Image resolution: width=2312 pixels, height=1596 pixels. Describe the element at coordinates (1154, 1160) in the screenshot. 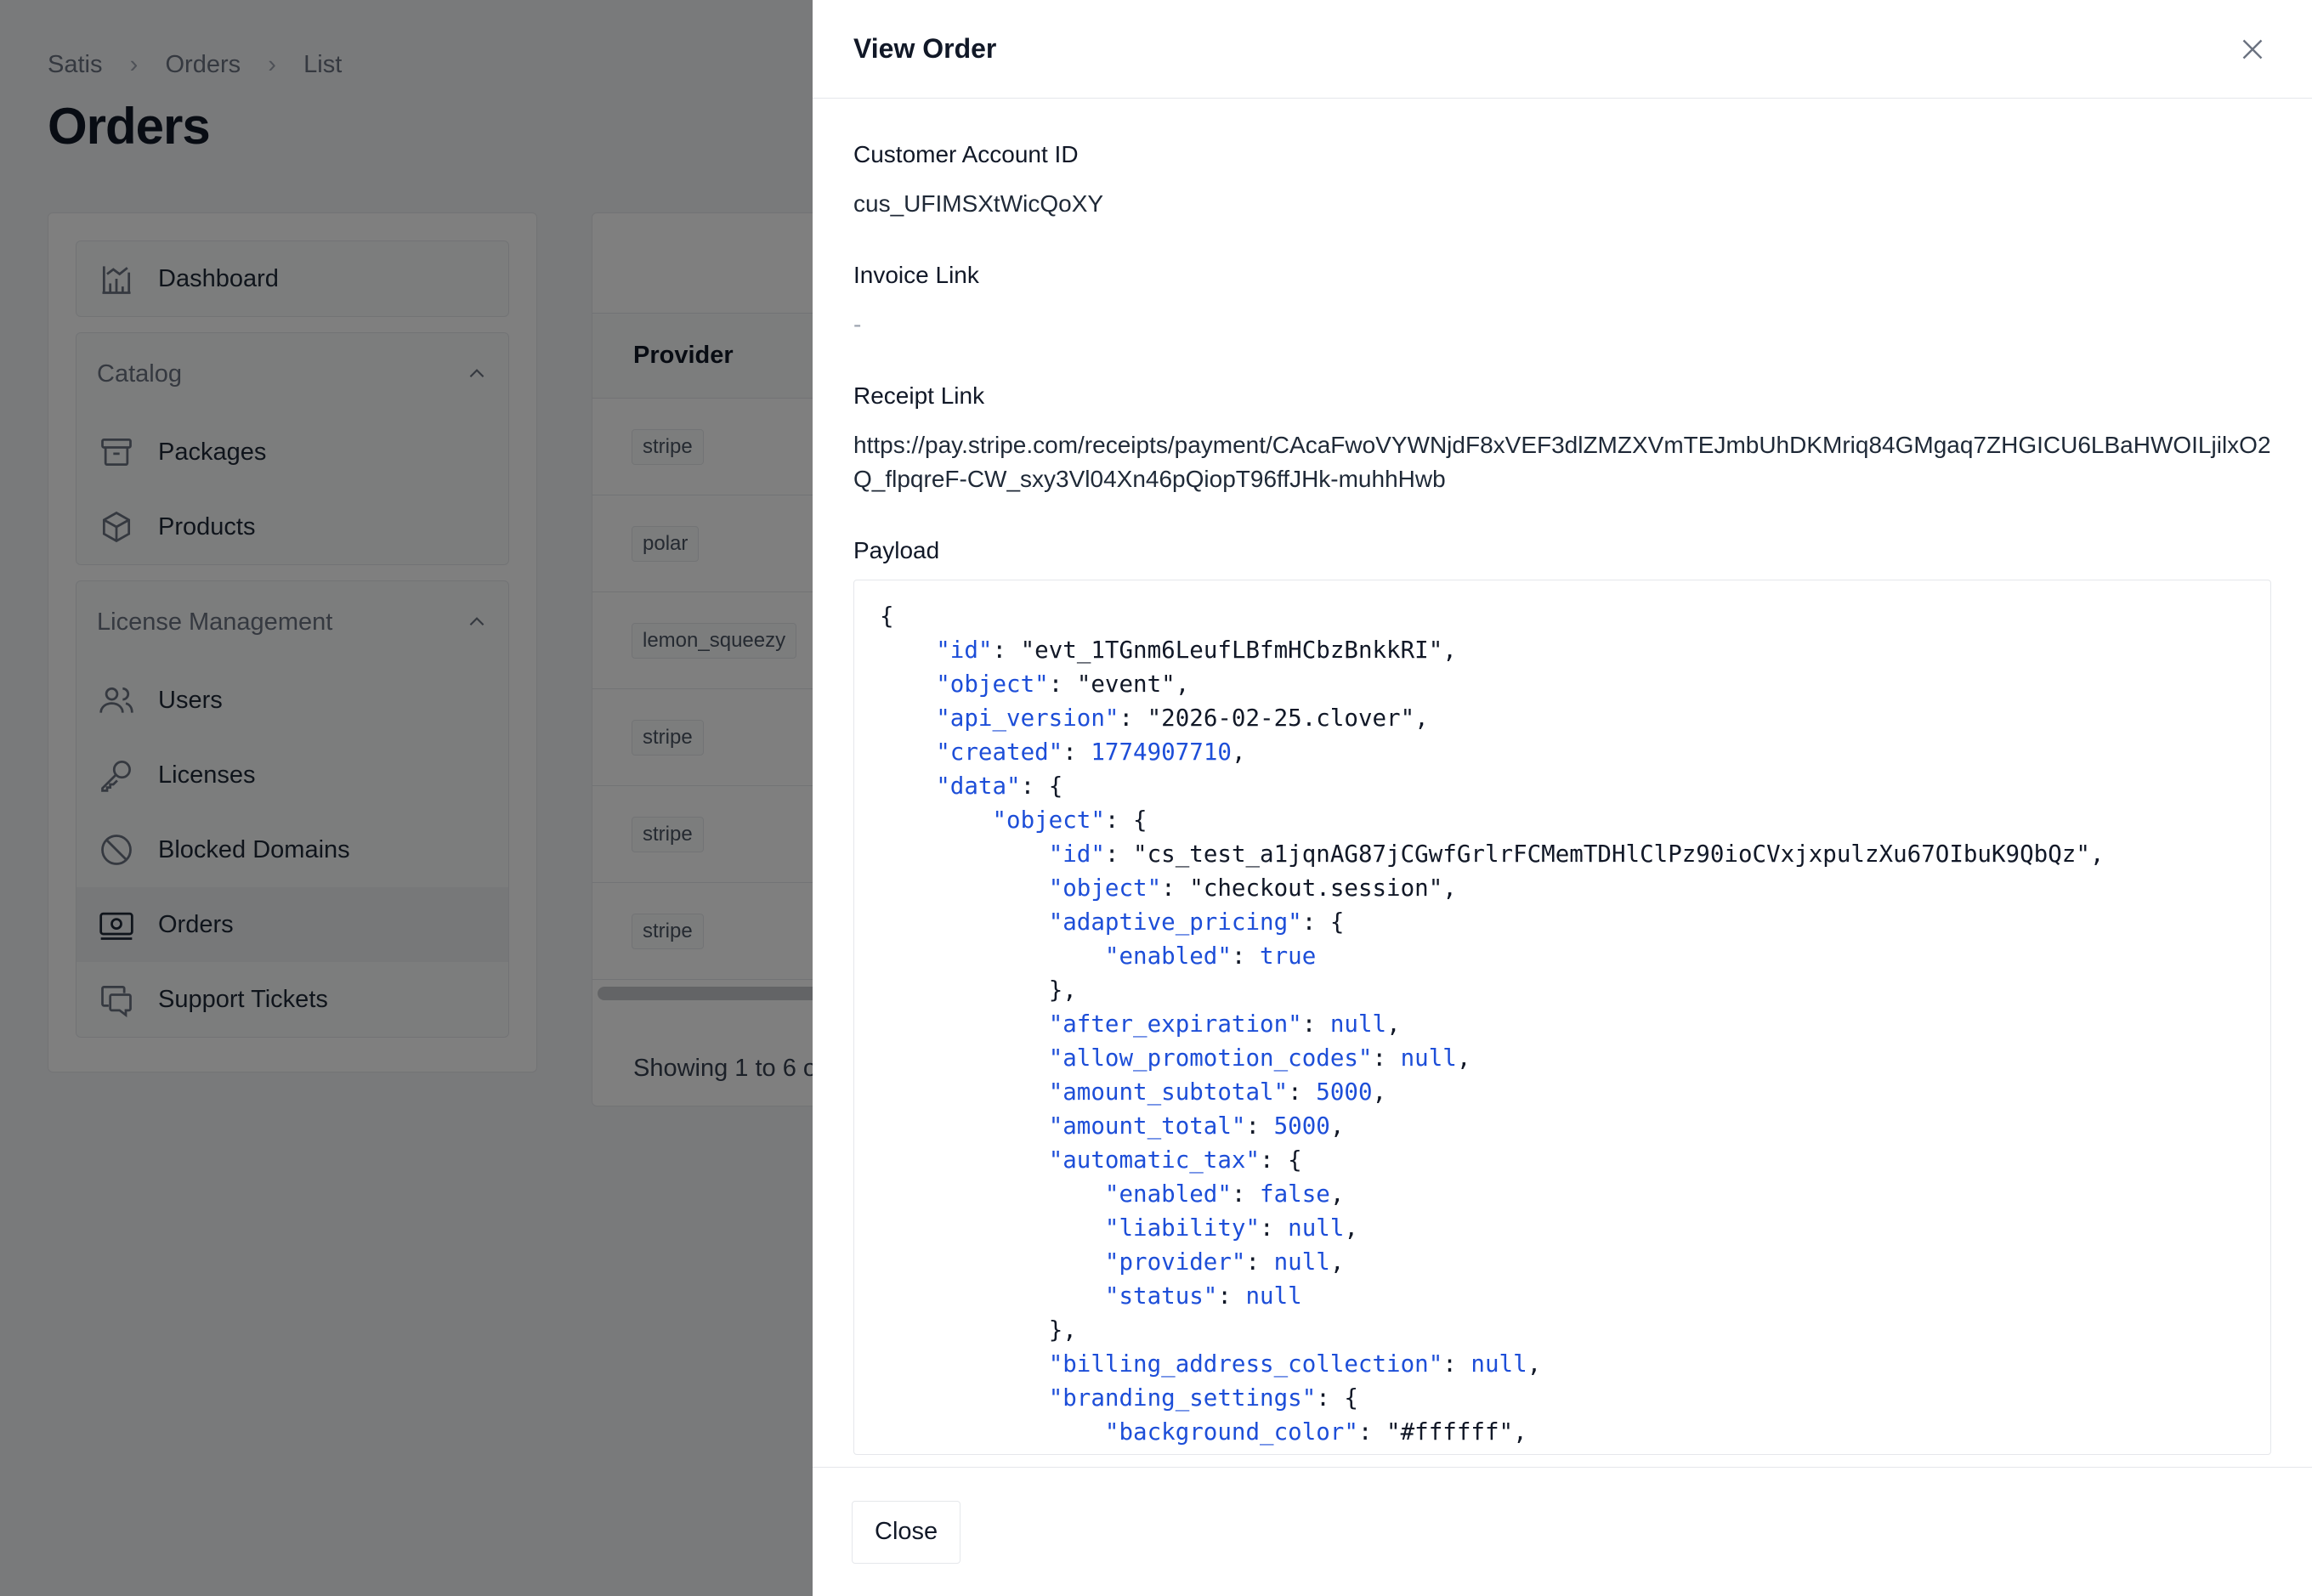

I see `payload-key: "automatic_tax"` at that location.